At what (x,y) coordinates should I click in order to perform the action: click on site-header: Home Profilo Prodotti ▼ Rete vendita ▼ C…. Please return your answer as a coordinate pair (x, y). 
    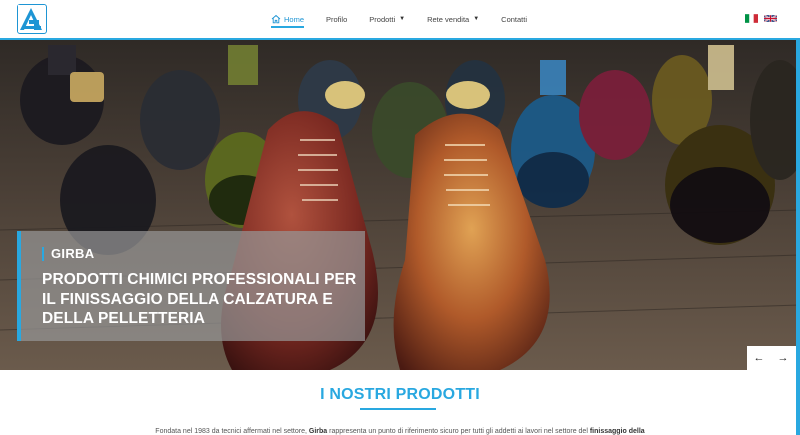
    Looking at the image, I should click on (400, 20).